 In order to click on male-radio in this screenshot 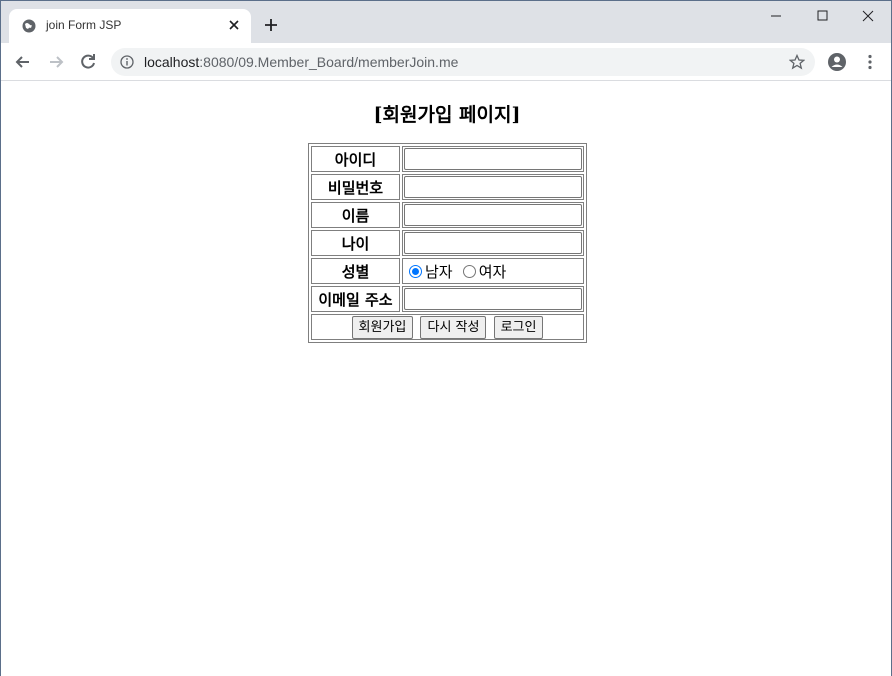, I will do `click(415, 271)`.